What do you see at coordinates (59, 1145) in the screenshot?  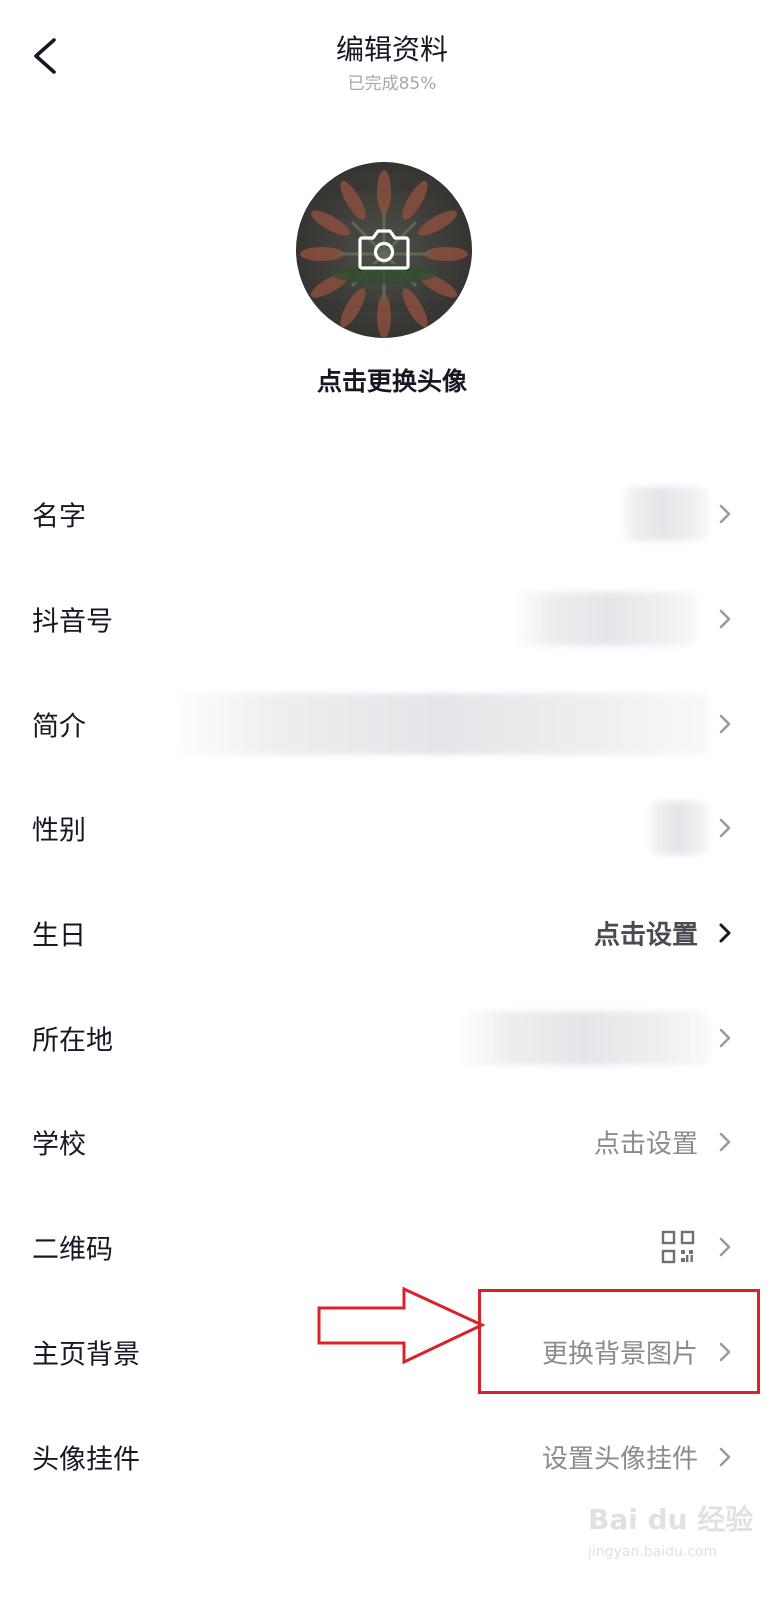 I see `row-label: 学校` at bounding box center [59, 1145].